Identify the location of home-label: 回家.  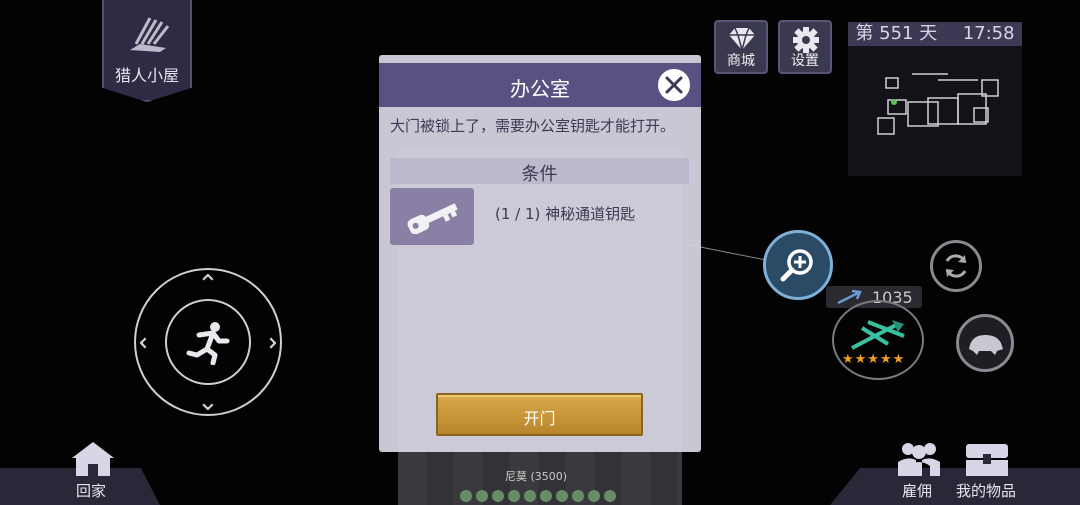
(91, 491).